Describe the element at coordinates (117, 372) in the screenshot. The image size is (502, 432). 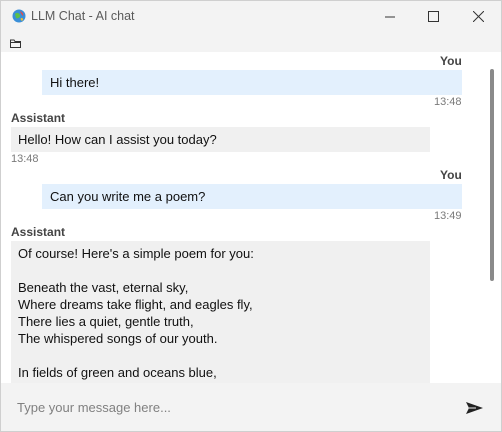
I see `message-line: In fields of green and oceans blue,` at that location.